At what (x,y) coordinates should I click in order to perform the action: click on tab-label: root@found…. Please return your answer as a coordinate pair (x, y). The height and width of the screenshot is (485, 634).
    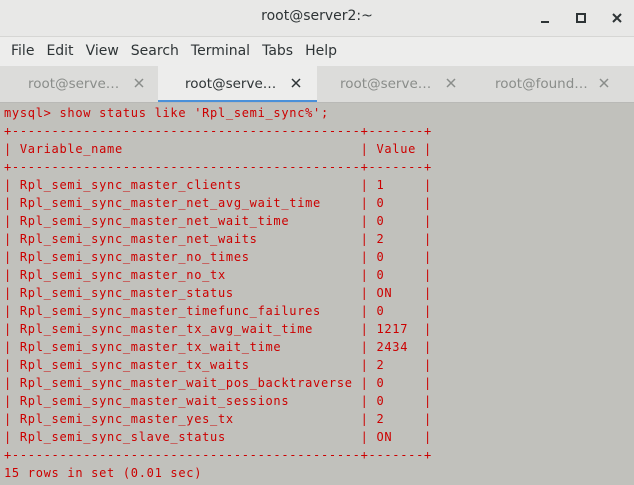
    Looking at the image, I should click on (541, 84).